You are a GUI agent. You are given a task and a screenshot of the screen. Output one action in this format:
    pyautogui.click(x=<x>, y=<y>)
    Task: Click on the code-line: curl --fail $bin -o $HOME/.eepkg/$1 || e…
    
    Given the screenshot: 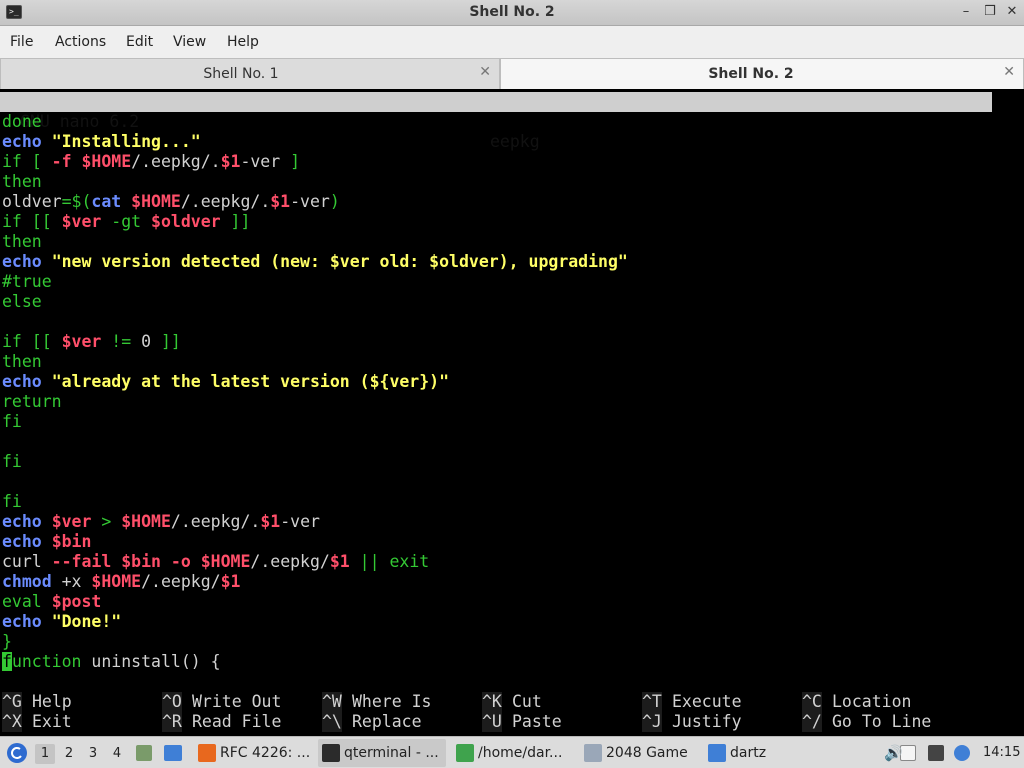 What is the action you would take?
    pyautogui.click(x=215, y=562)
    